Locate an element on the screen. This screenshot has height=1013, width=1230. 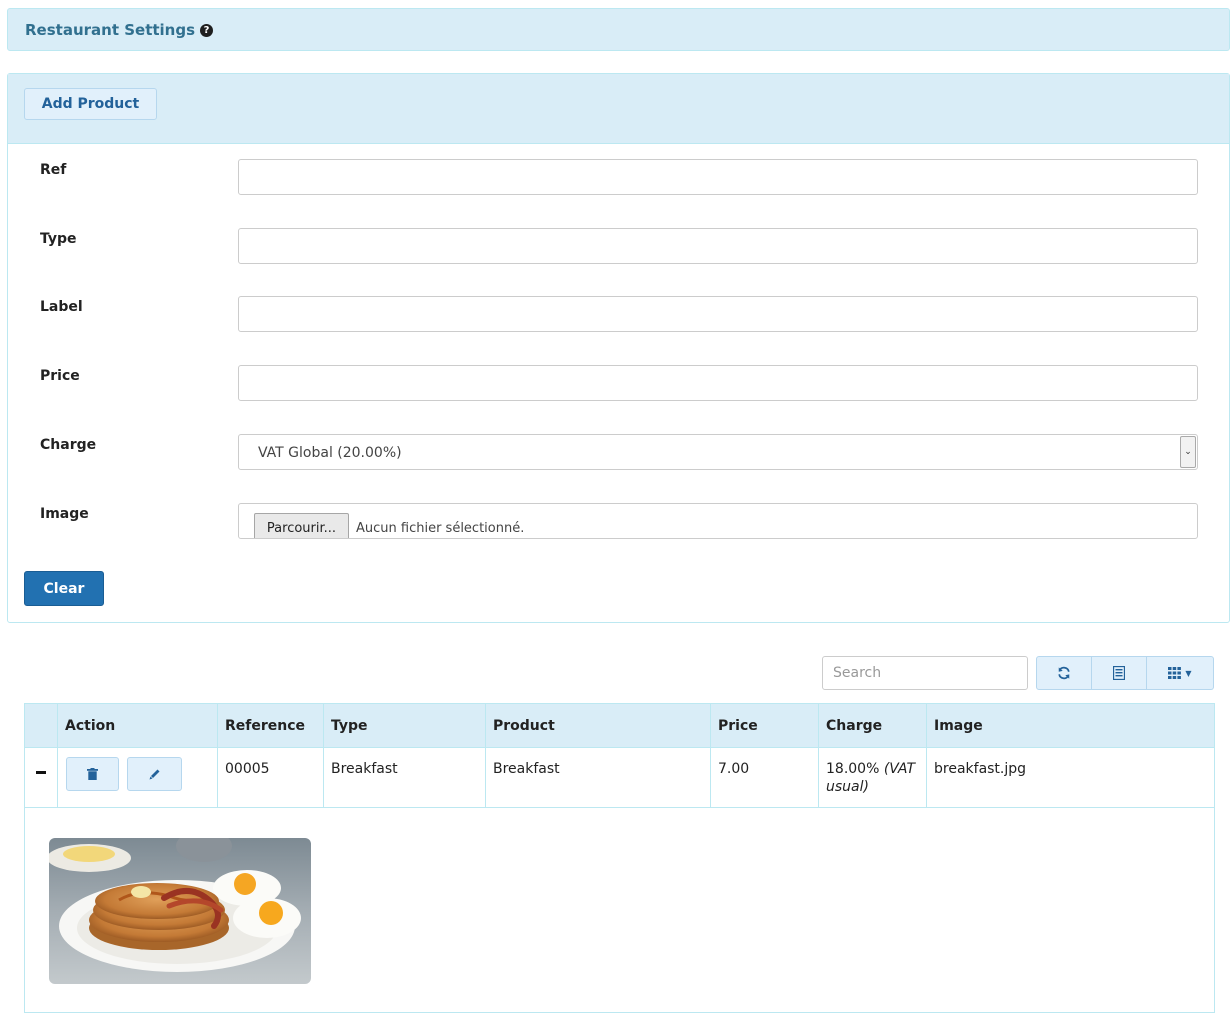
list-icon is located at coordinates (1119, 673).